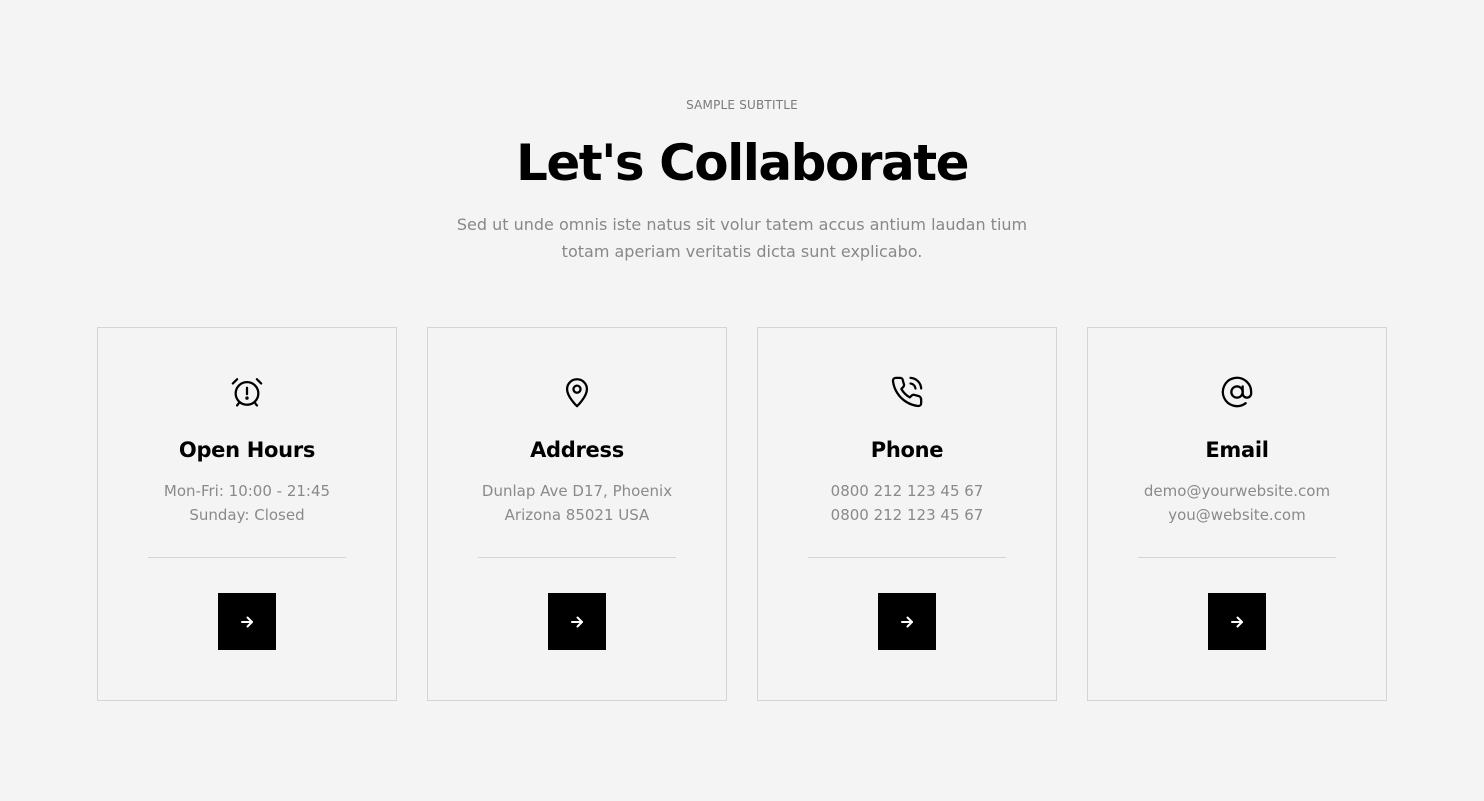 The height and width of the screenshot is (801, 1484). I want to click on at-sign-icon, so click(1237, 393).